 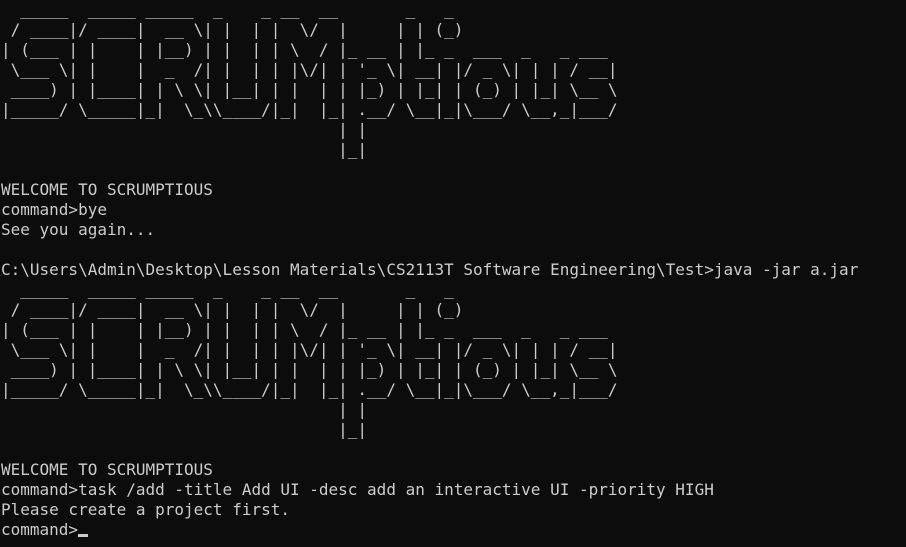 What do you see at coordinates (453, 530) in the screenshot?
I see `input-line: command>` at bounding box center [453, 530].